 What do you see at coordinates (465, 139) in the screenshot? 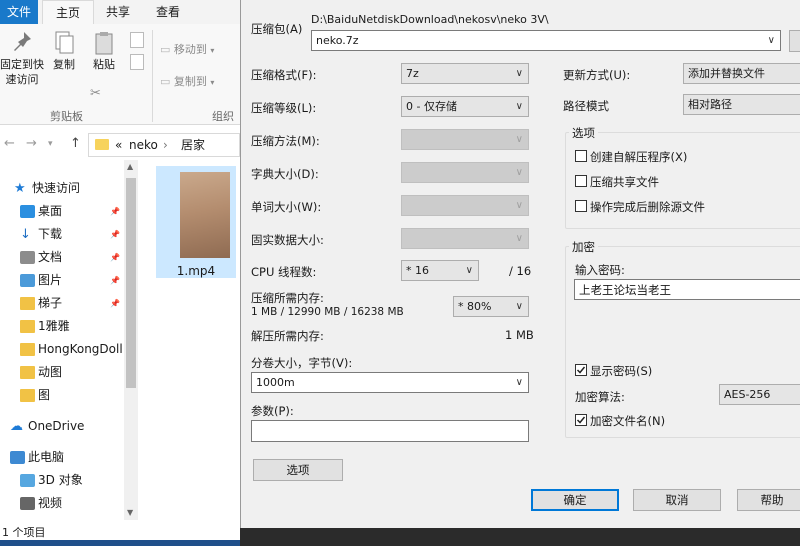
I see `method-select: ∨` at bounding box center [465, 139].